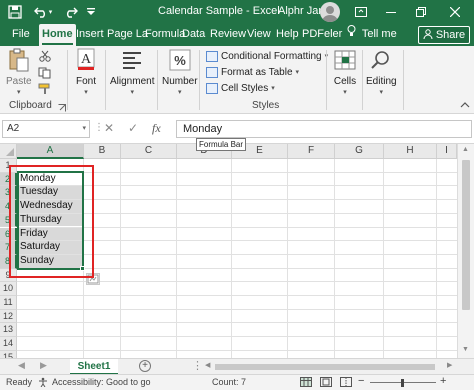 The image size is (474, 390). What do you see at coordinates (466, 235) in the screenshot?
I see `vertical-scroll-thumb` at bounding box center [466, 235].